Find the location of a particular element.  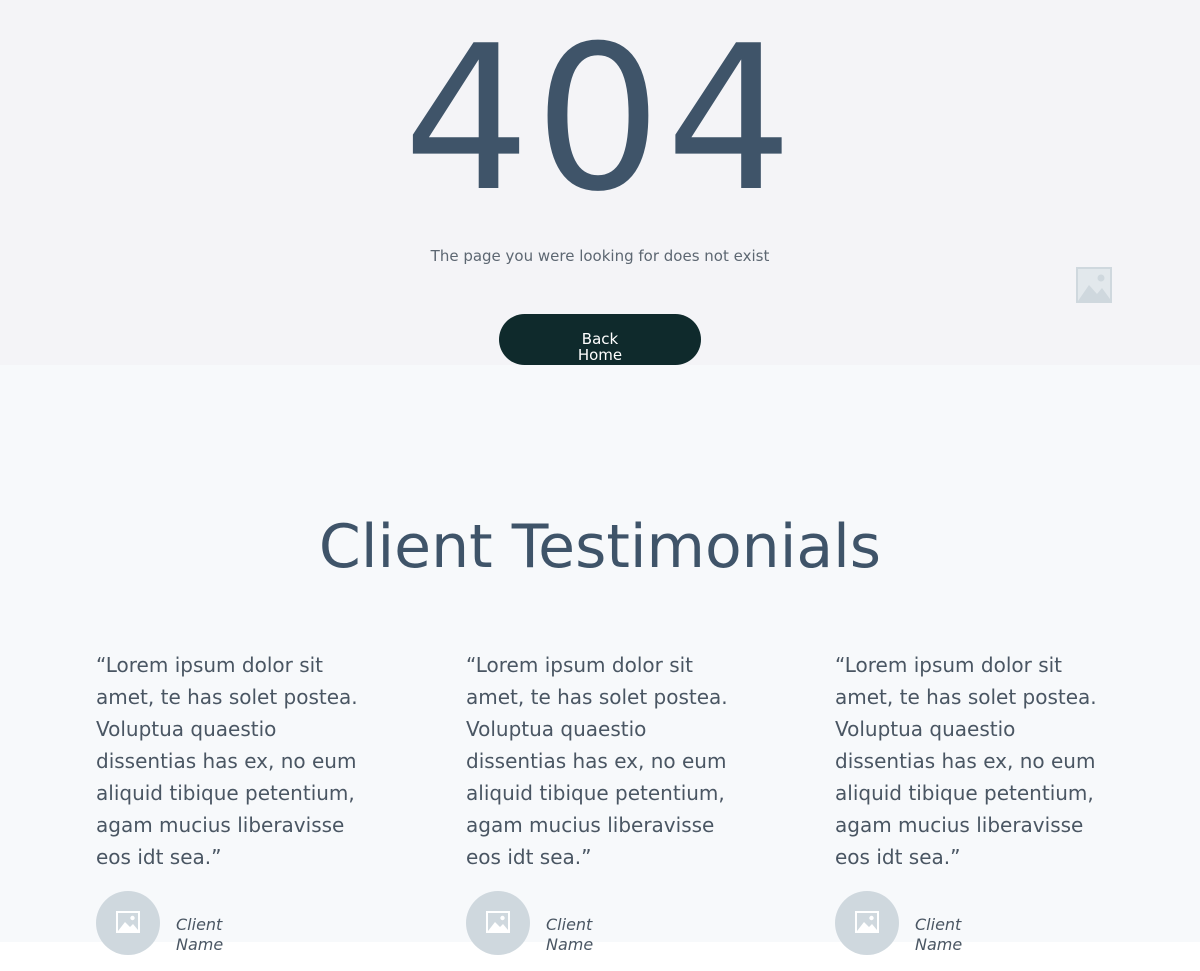

section-title: Client Testimonials is located at coordinates (600, 547).